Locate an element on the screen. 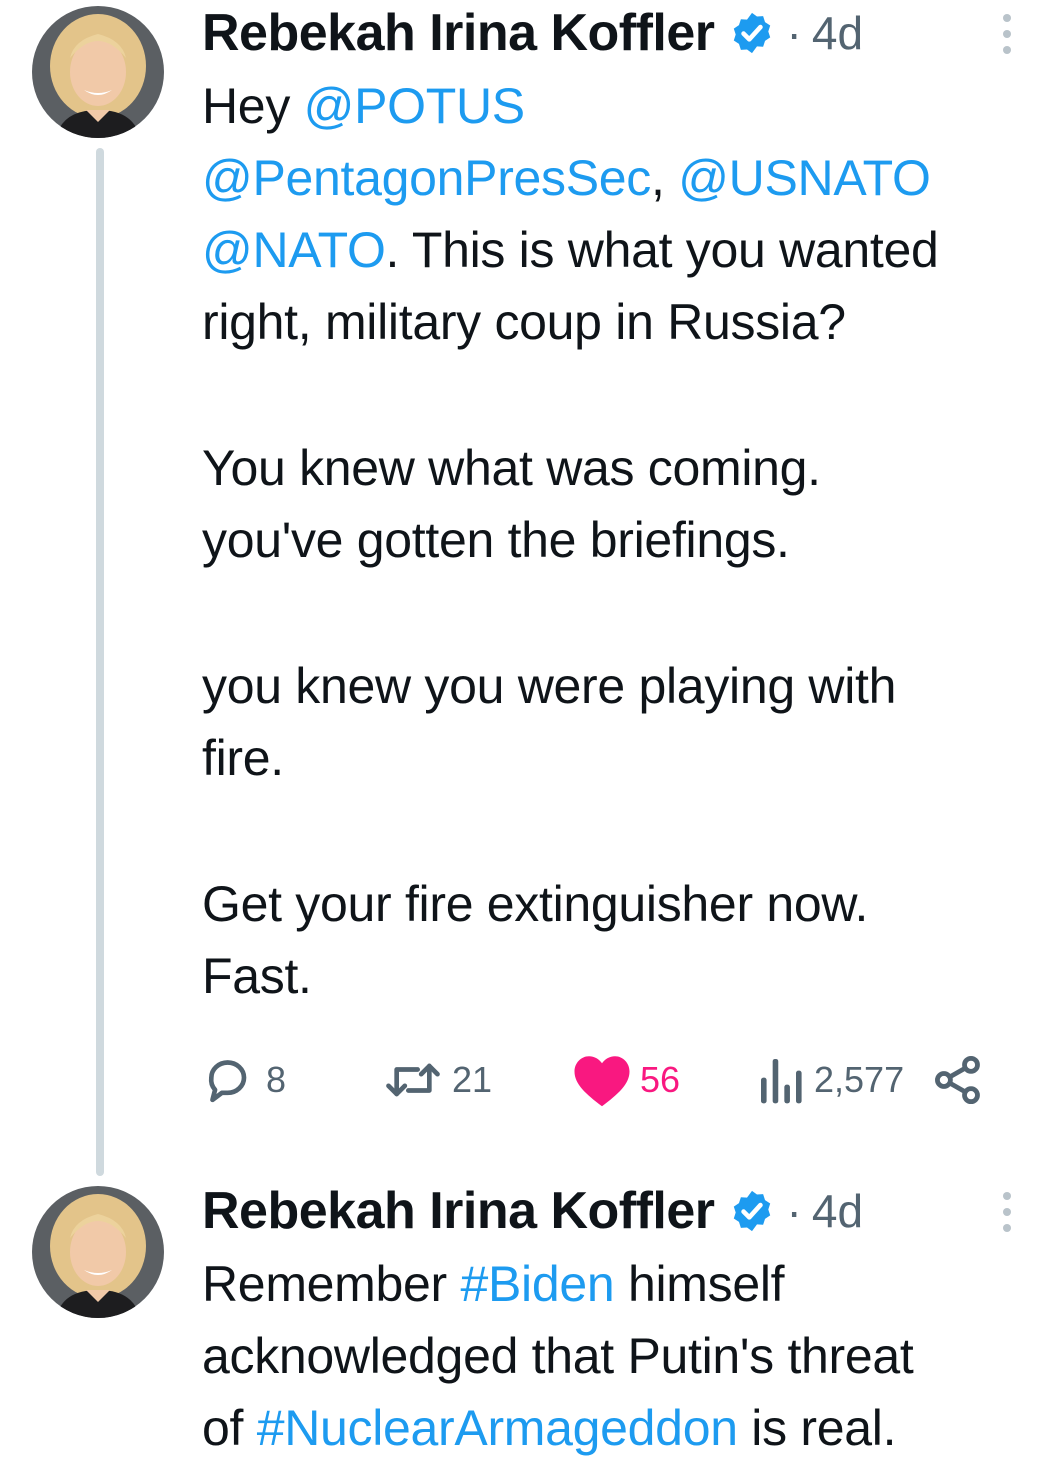  mention-link: @USNATO is located at coordinates (804, 178).